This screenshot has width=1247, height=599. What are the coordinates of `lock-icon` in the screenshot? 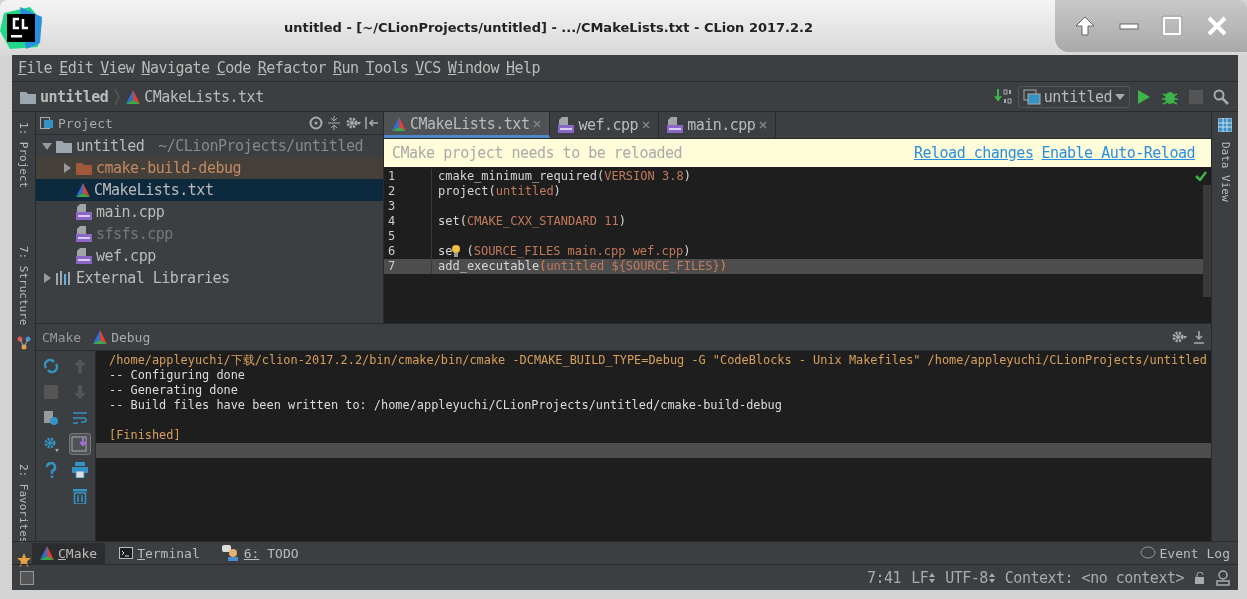 It's located at (1200, 577).